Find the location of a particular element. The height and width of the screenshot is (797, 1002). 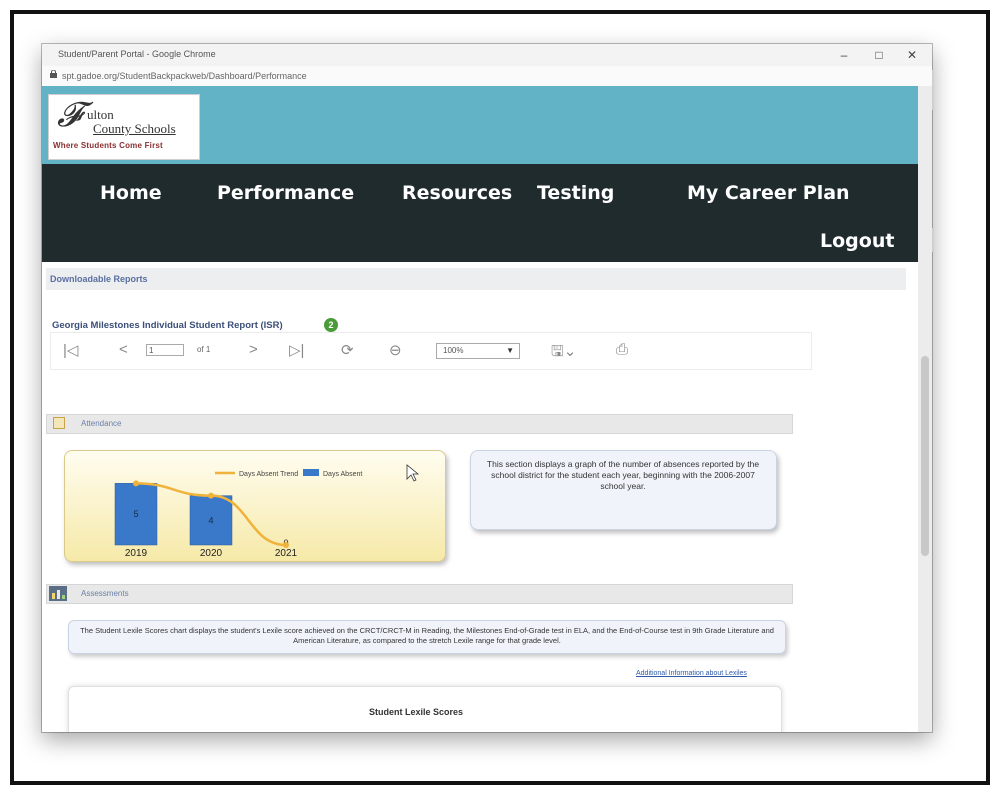

attendance-section-header: Attendance is located at coordinates (419, 424).